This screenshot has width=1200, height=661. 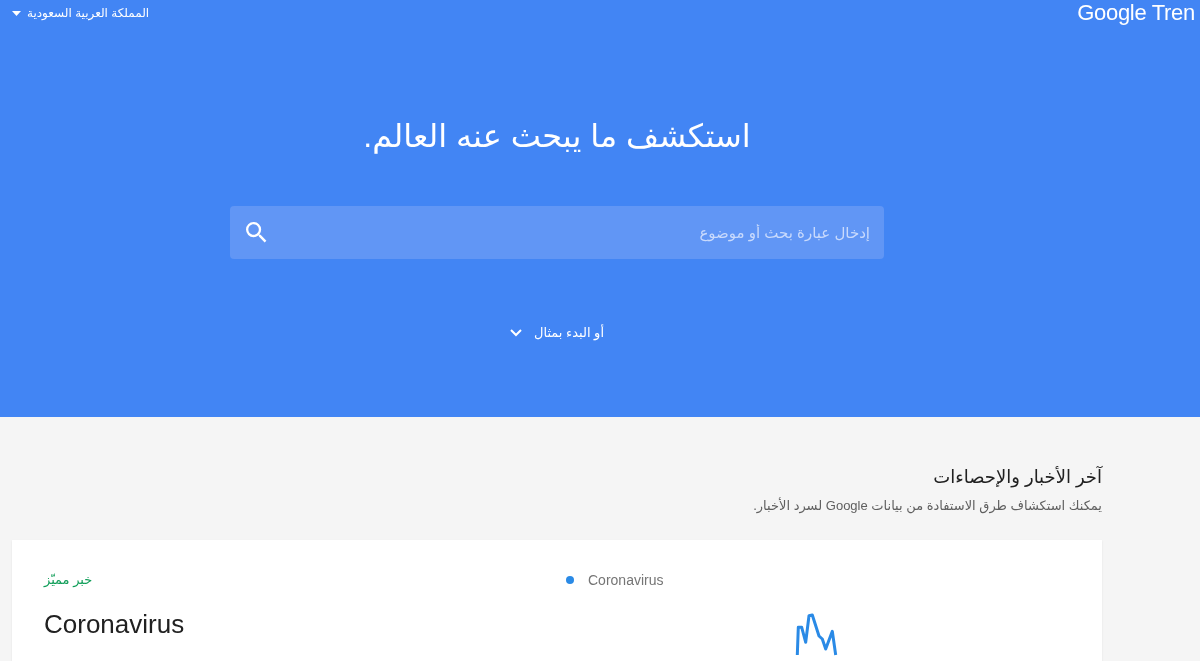 I want to click on legend-dot-icon, so click(x=570, y=580).